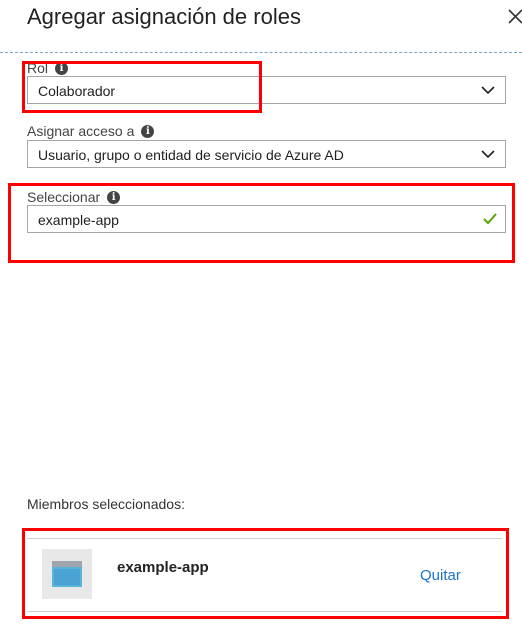 This screenshot has width=522, height=632. Describe the element at coordinates (81, 131) in the screenshot. I see `assign-access-label: Asignar acceso a` at that location.